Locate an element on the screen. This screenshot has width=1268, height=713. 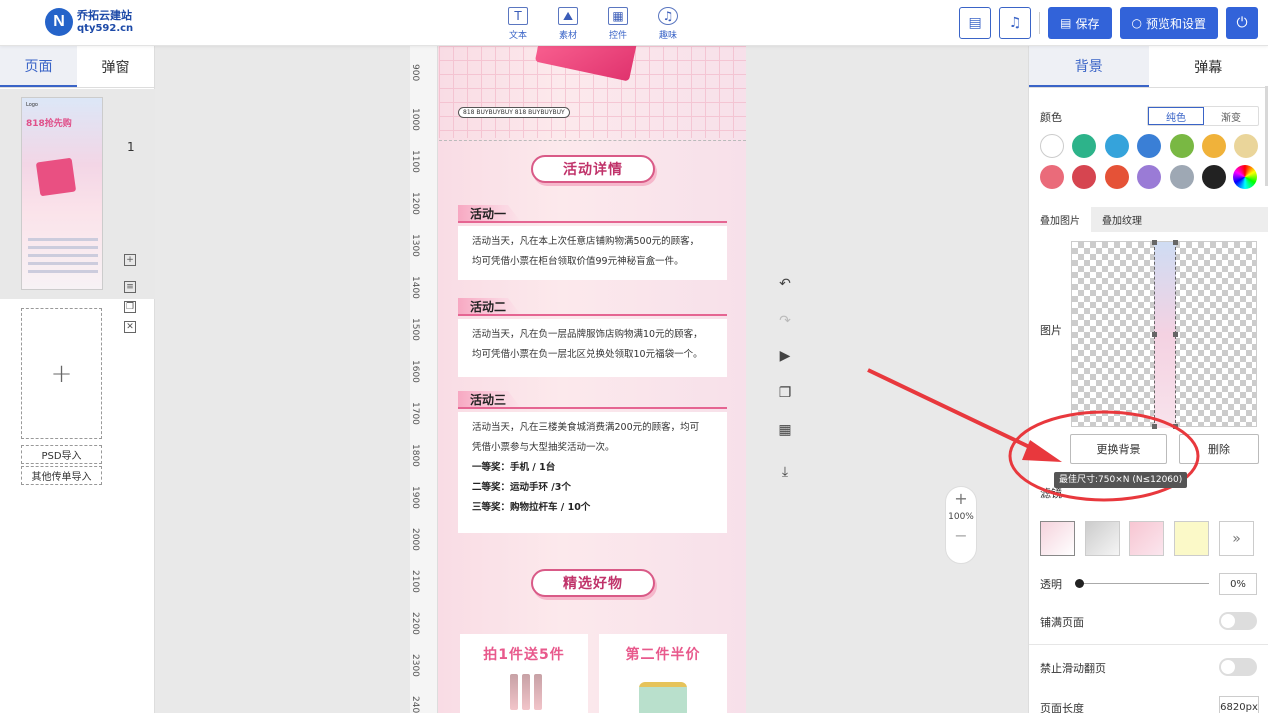
brand-logo: N 乔拓云建站 qty592.cn is located at coordinates (89, 22).